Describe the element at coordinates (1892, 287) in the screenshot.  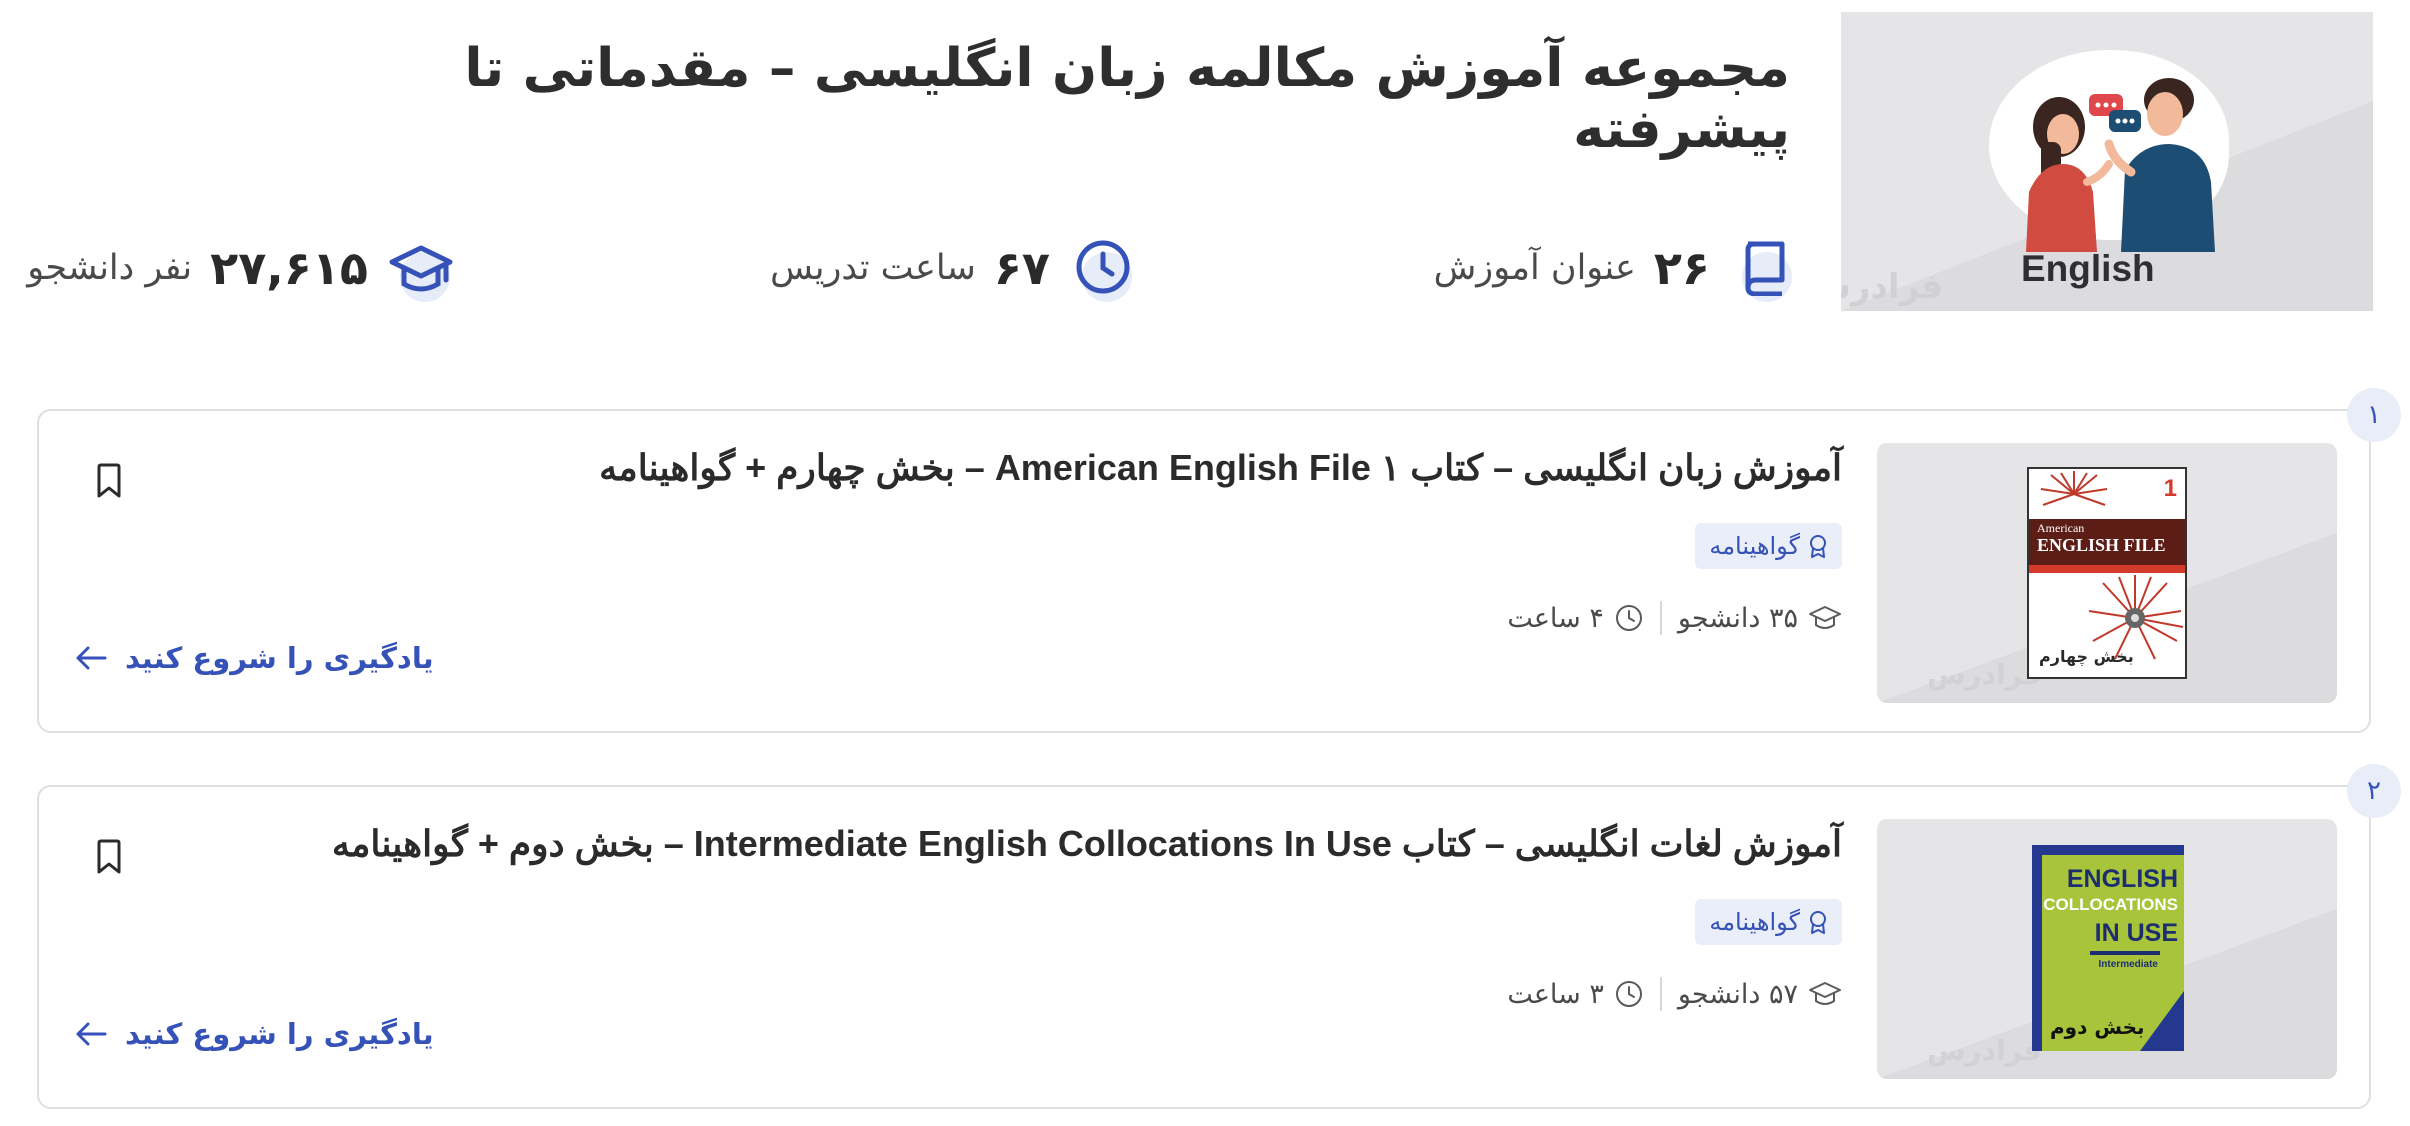
I see `hero-watermark: فرادرس` at that location.